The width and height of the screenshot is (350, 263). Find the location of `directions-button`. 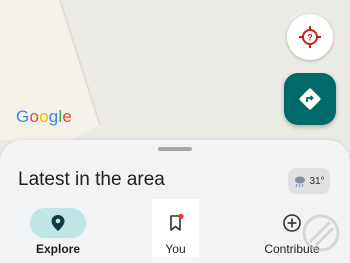

directions-button is located at coordinates (310, 99).